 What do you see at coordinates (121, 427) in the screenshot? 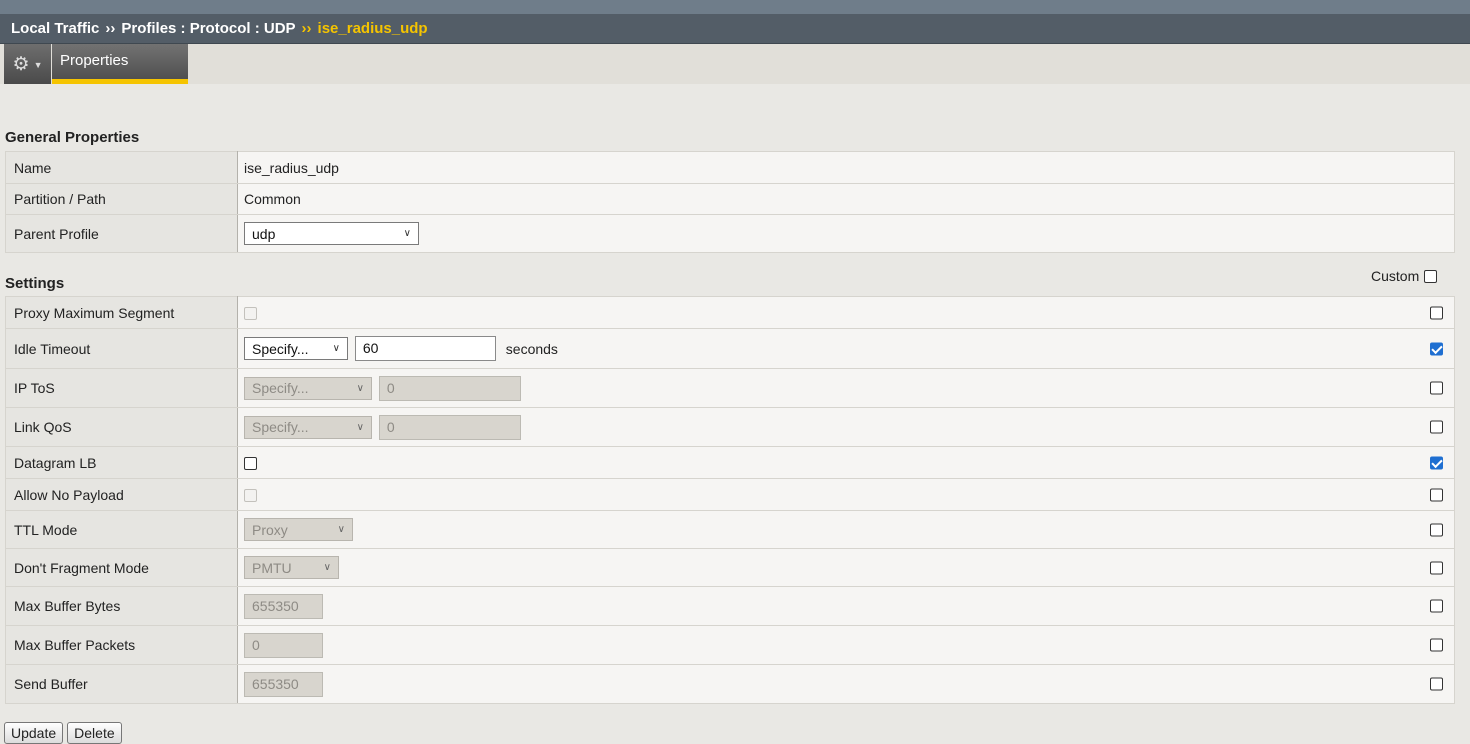
I see `link-qos-label: Link QoS` at bounding box center [121, 427].